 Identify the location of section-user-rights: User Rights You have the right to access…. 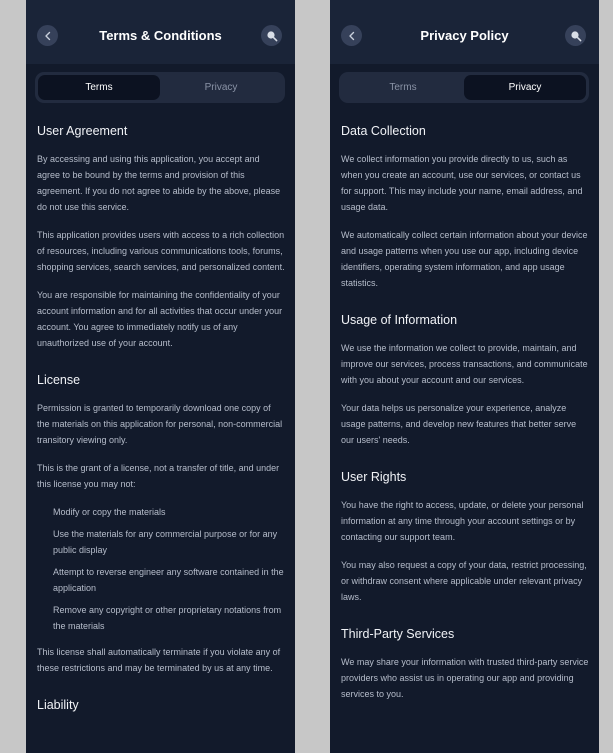
(465, 537).